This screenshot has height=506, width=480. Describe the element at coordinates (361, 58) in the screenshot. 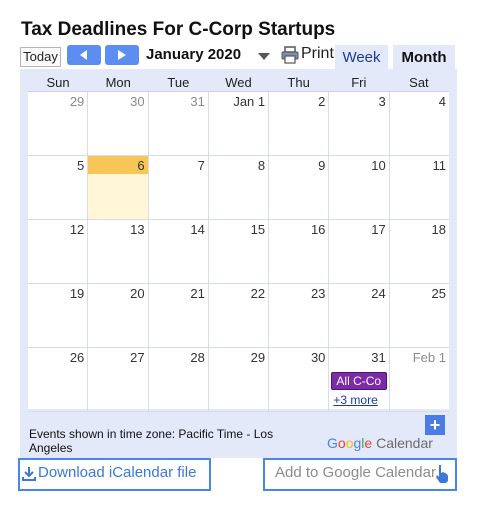

I see `tab-week: Week` at that location.